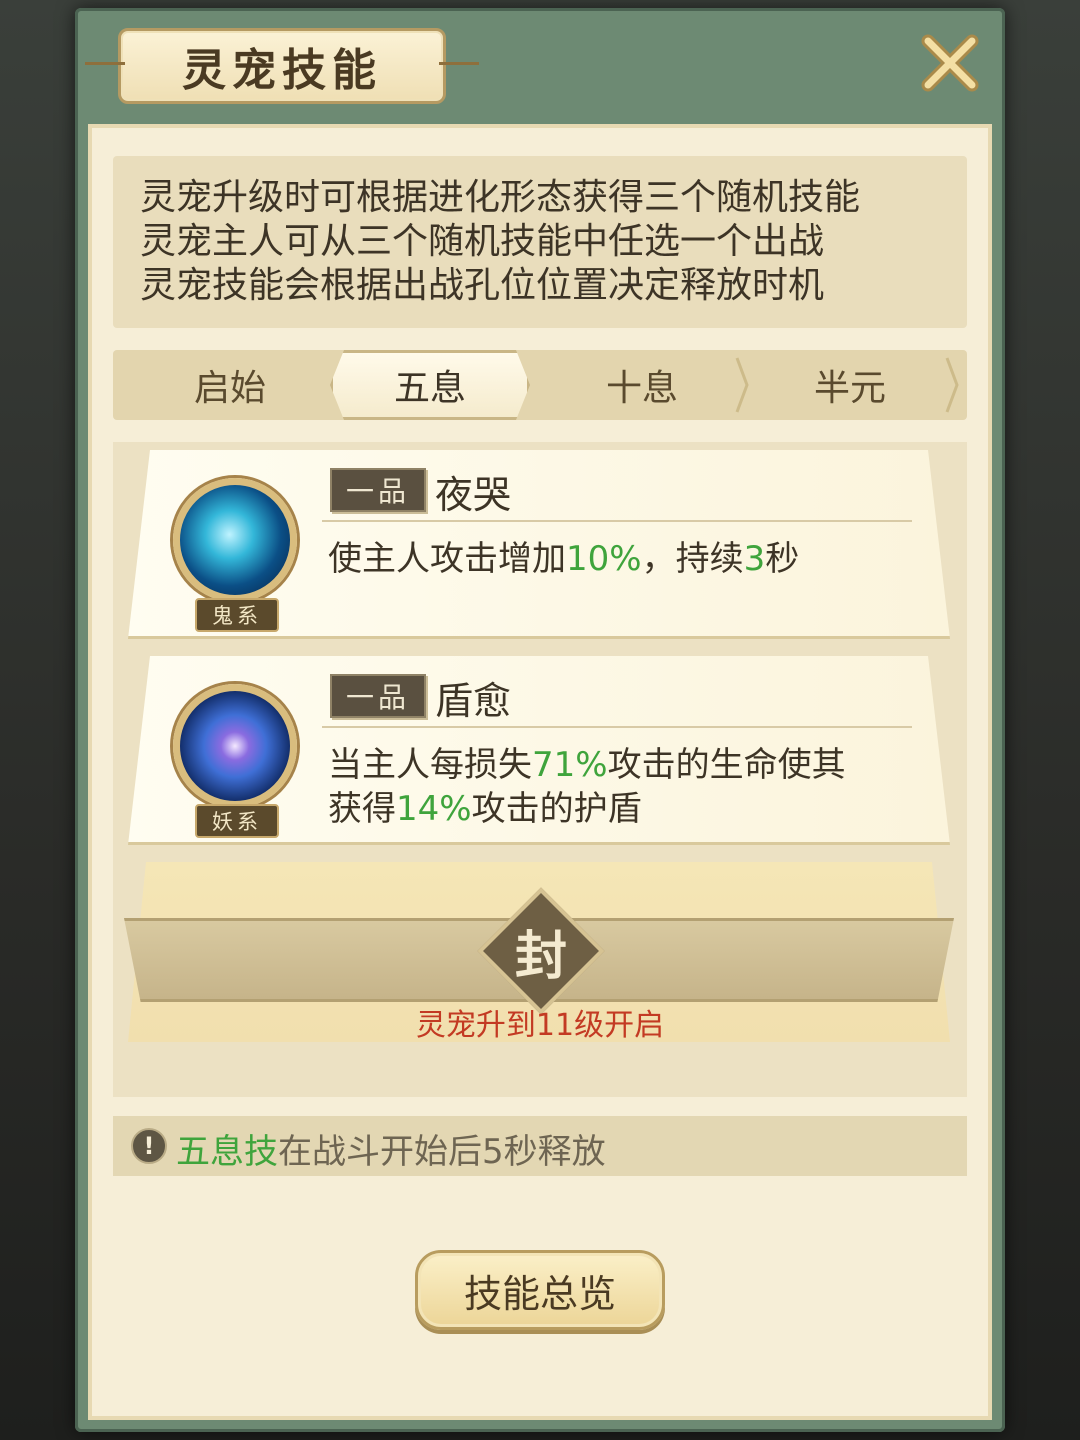 Image resolution: width=1080 pixels, height=1440 pixels. Describe the element at coordinates (149, 1146) in the screenshot. I see `exclamation-icon: !` at that location.